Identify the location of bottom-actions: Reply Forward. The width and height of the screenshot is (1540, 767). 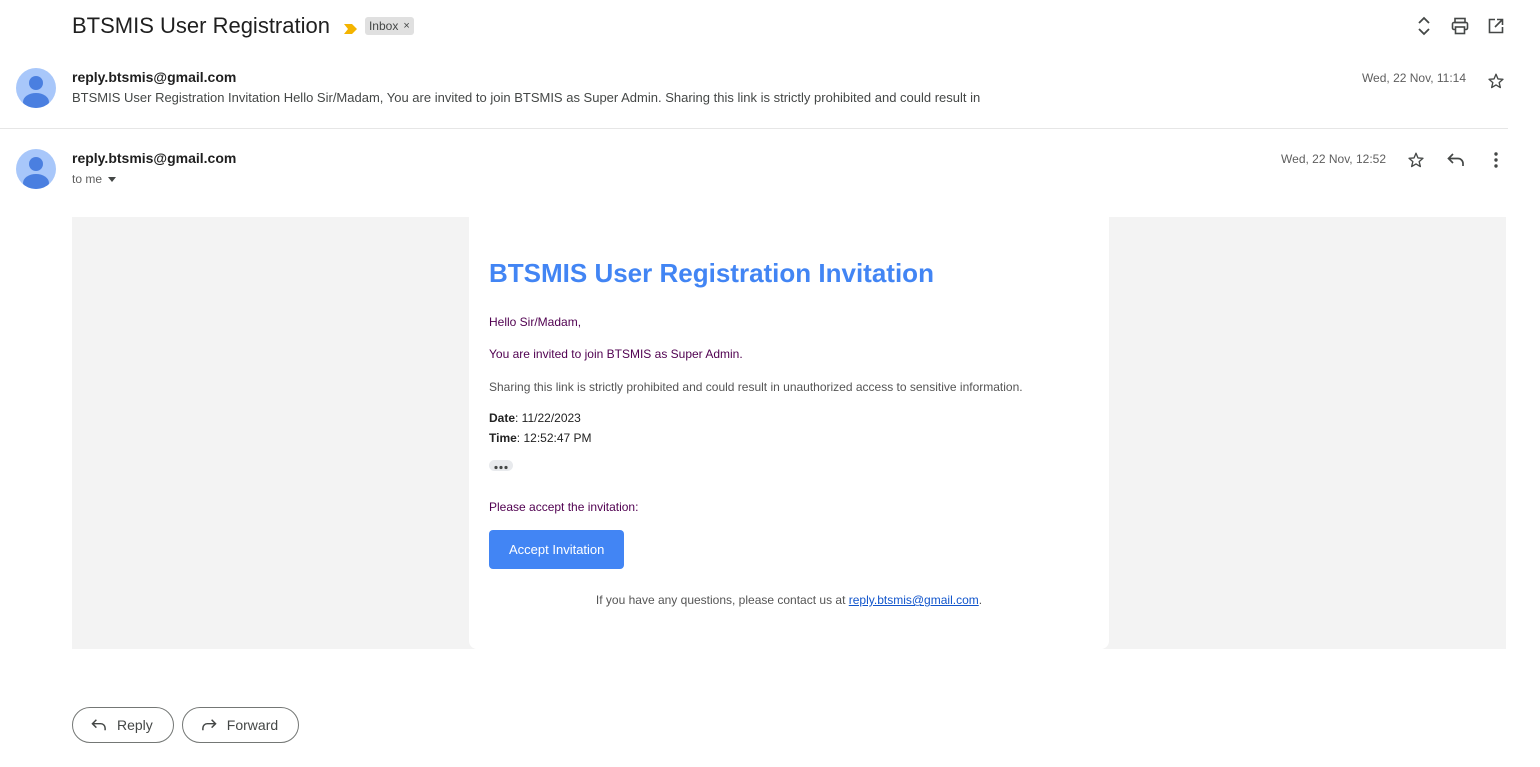
(186, 725).